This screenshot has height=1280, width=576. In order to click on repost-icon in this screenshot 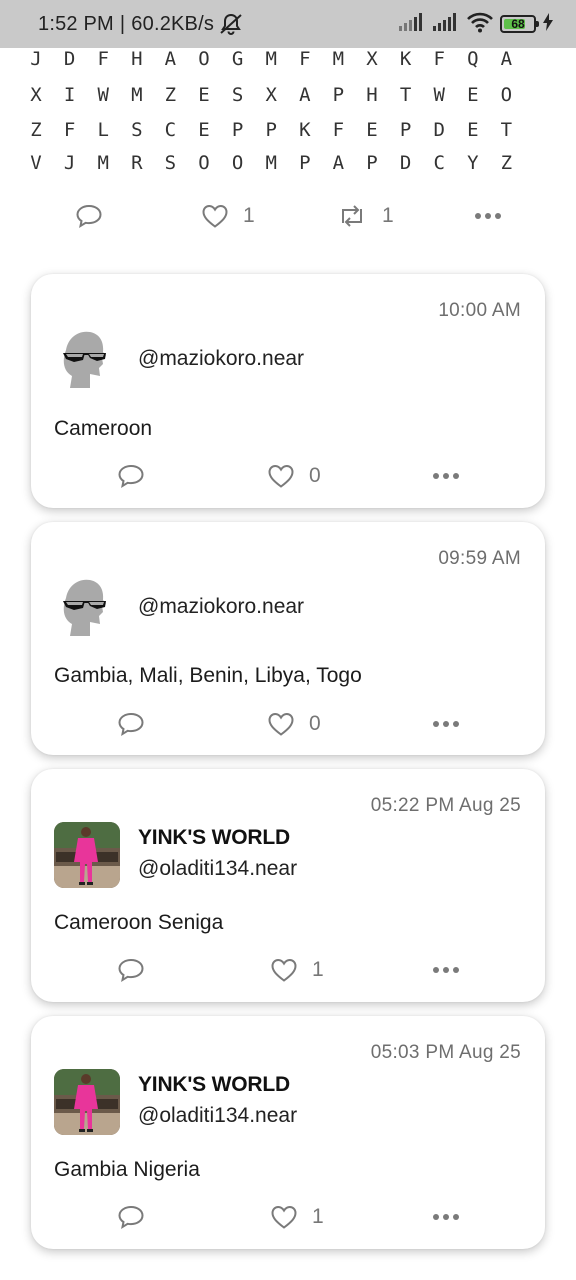, I will do `click(352, 216)`.